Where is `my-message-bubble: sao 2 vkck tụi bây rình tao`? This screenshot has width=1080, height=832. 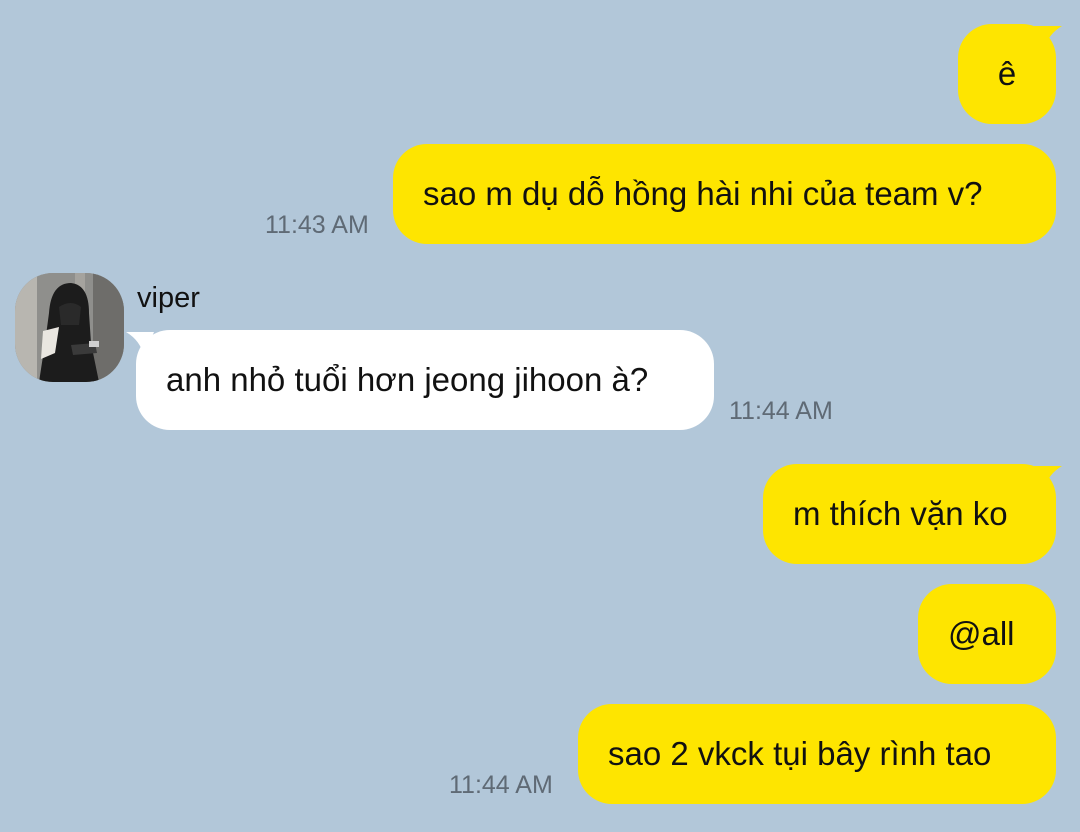
my-message-bubble: sao 2 vkck tụi bây rình tao is located at coordinates (817, 754).